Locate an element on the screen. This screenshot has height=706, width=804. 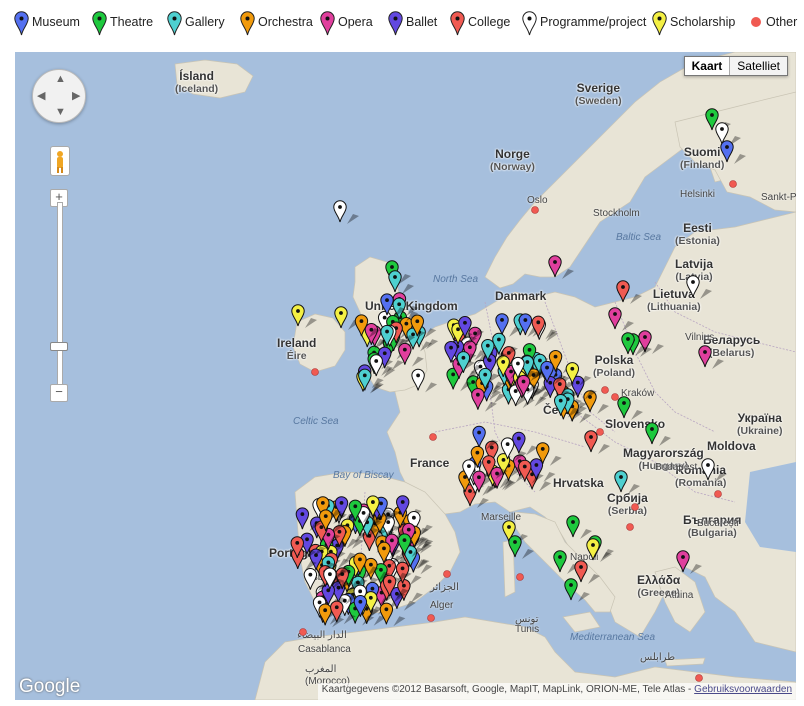
legend-label: Ballet is located at coordinates (422, 22).